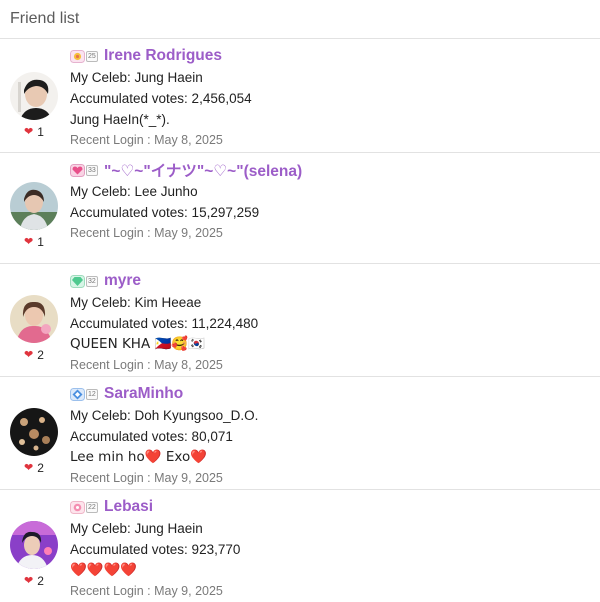 The image size is (600, 602). Describe the element at coordinates (164, 323) in the screenshot. I see `votes-text: Accumulated votes: 11,224,480` at that location.